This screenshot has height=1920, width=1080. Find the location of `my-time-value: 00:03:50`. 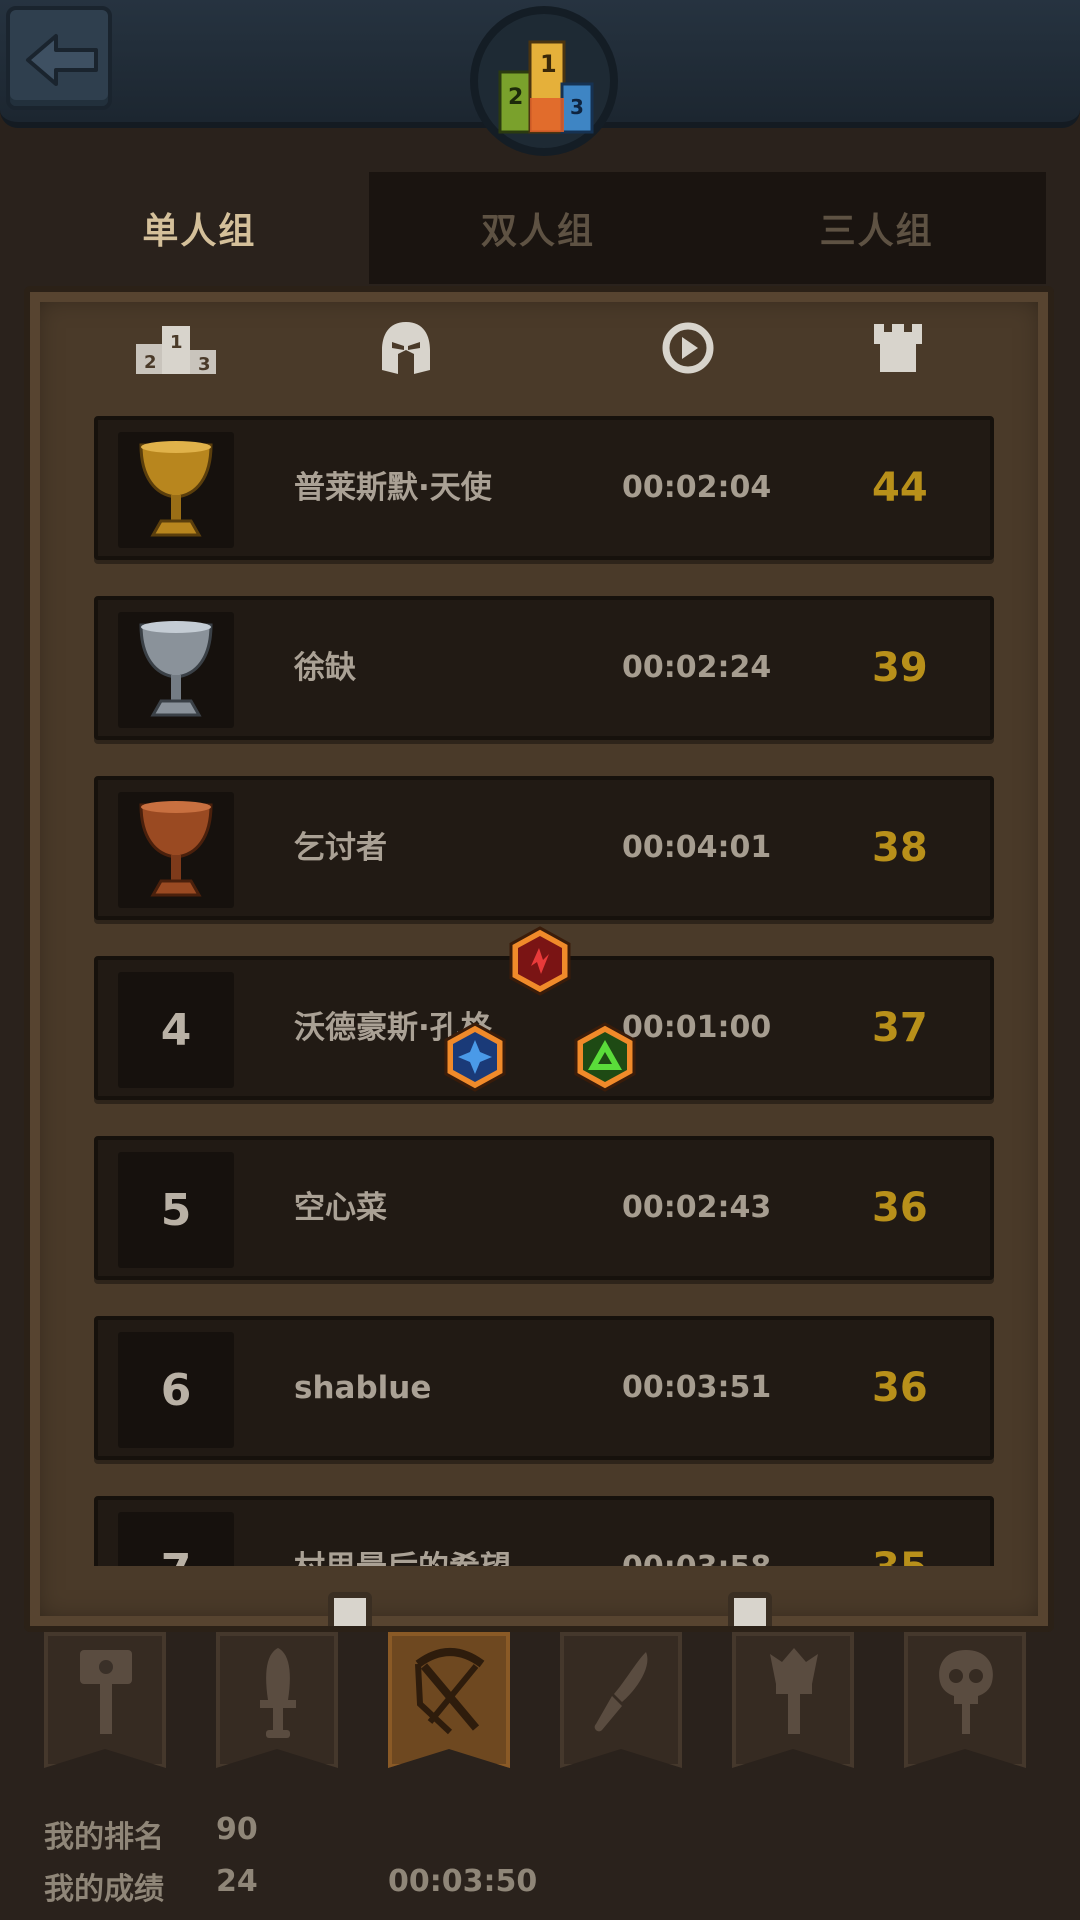

my-time-value: 00:03:50 is located at coordinates (463, 1881).